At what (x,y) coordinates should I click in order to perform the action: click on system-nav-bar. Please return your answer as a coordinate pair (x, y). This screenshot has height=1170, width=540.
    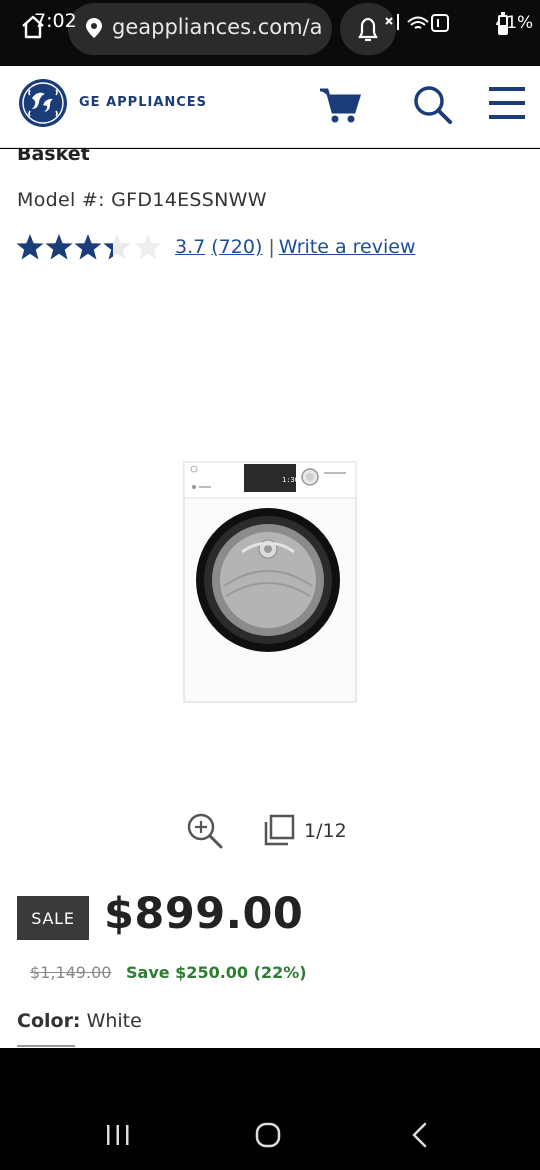
    Looking at the image, I should click on (270, 1109).